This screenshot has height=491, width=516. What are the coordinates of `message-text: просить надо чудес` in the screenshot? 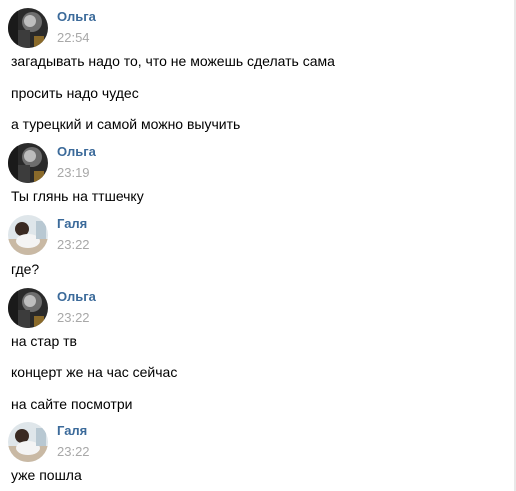 It's located at (75, 93).